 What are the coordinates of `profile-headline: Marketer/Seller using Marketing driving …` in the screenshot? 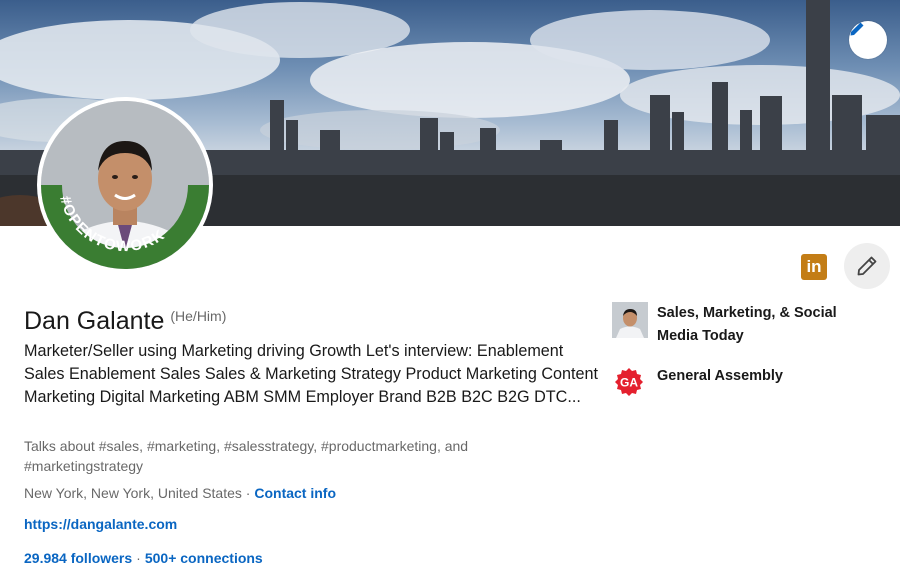 It's located at (311, 374).